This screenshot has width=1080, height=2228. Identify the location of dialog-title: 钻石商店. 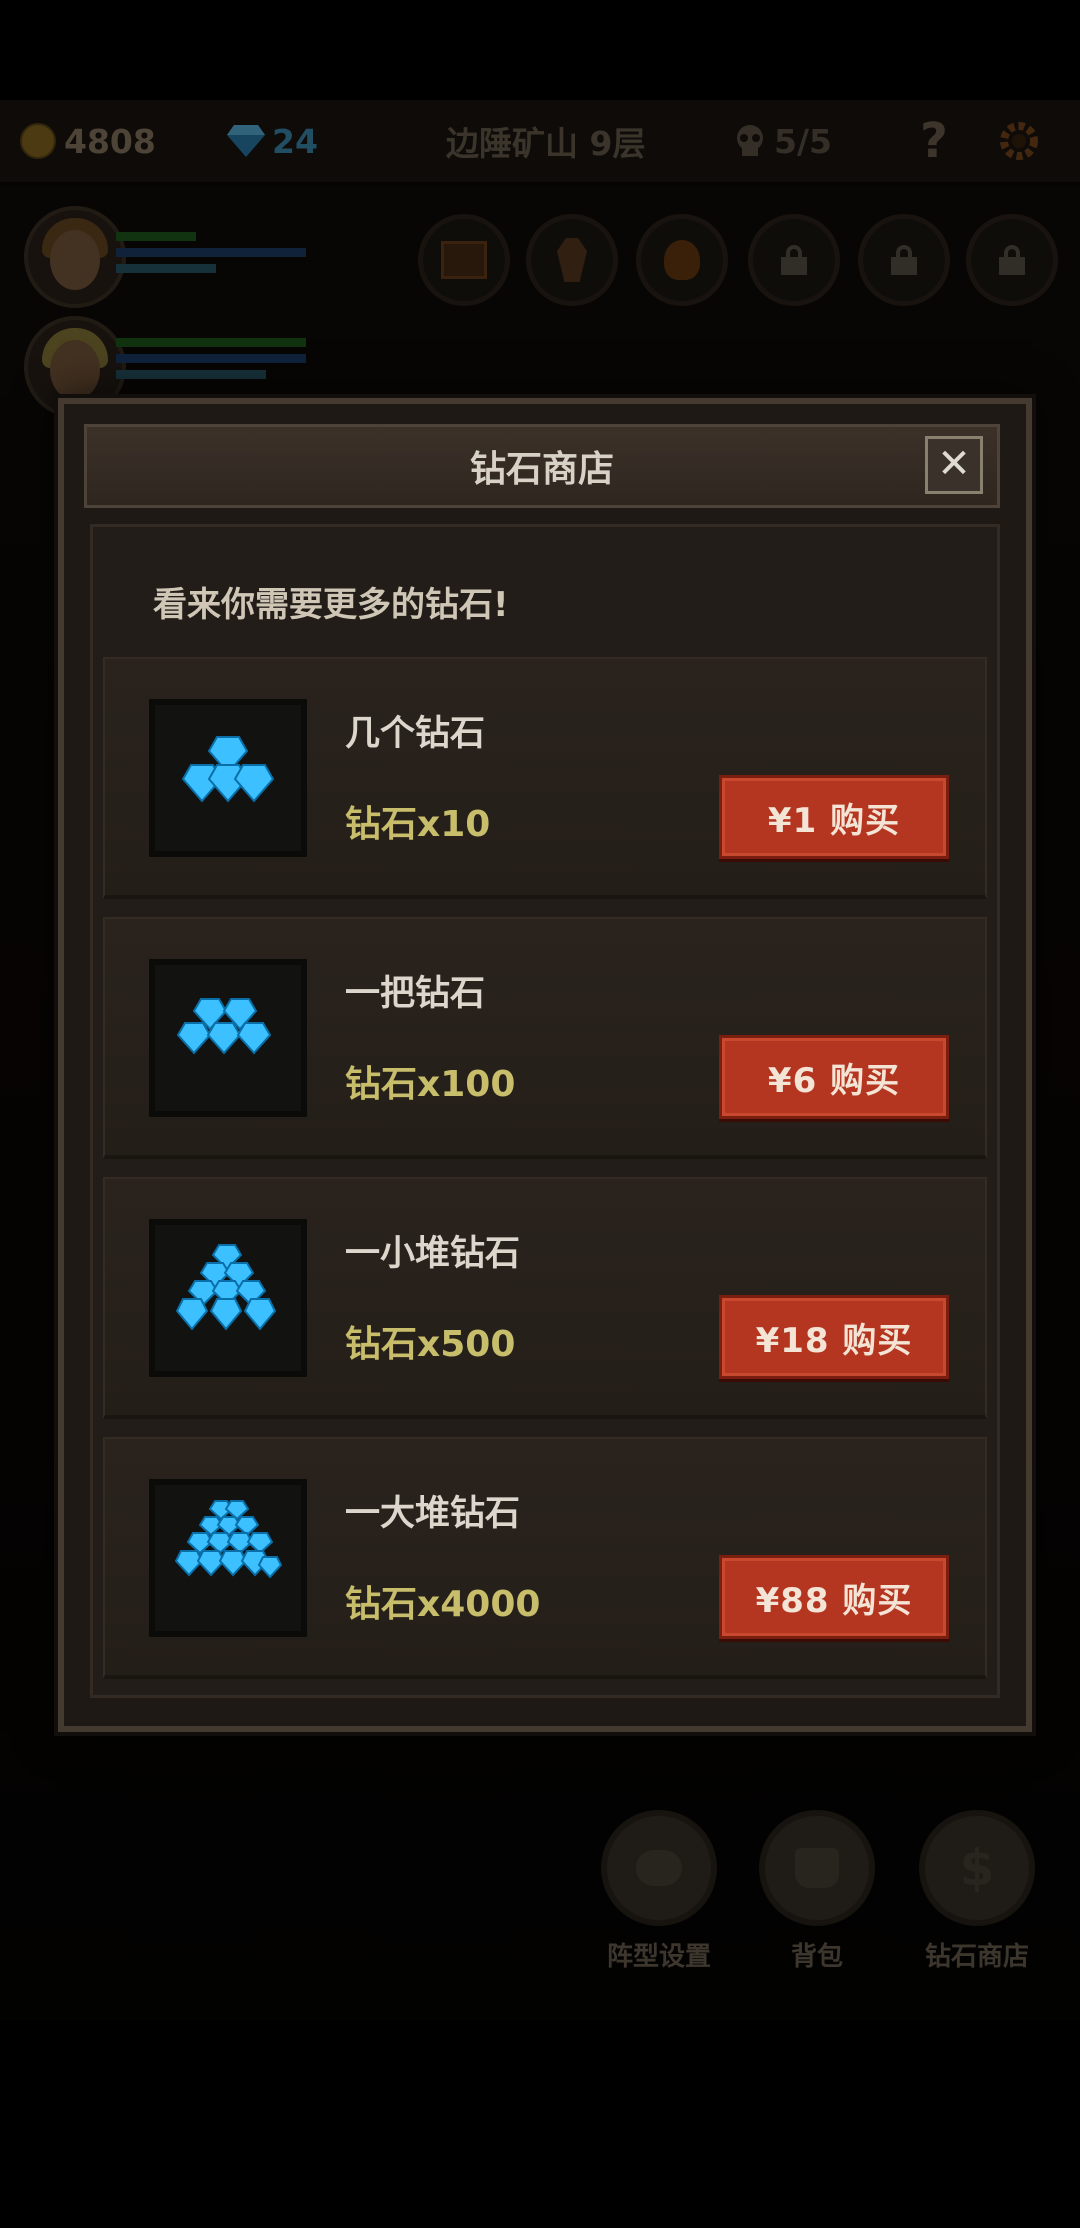
(541, 469).